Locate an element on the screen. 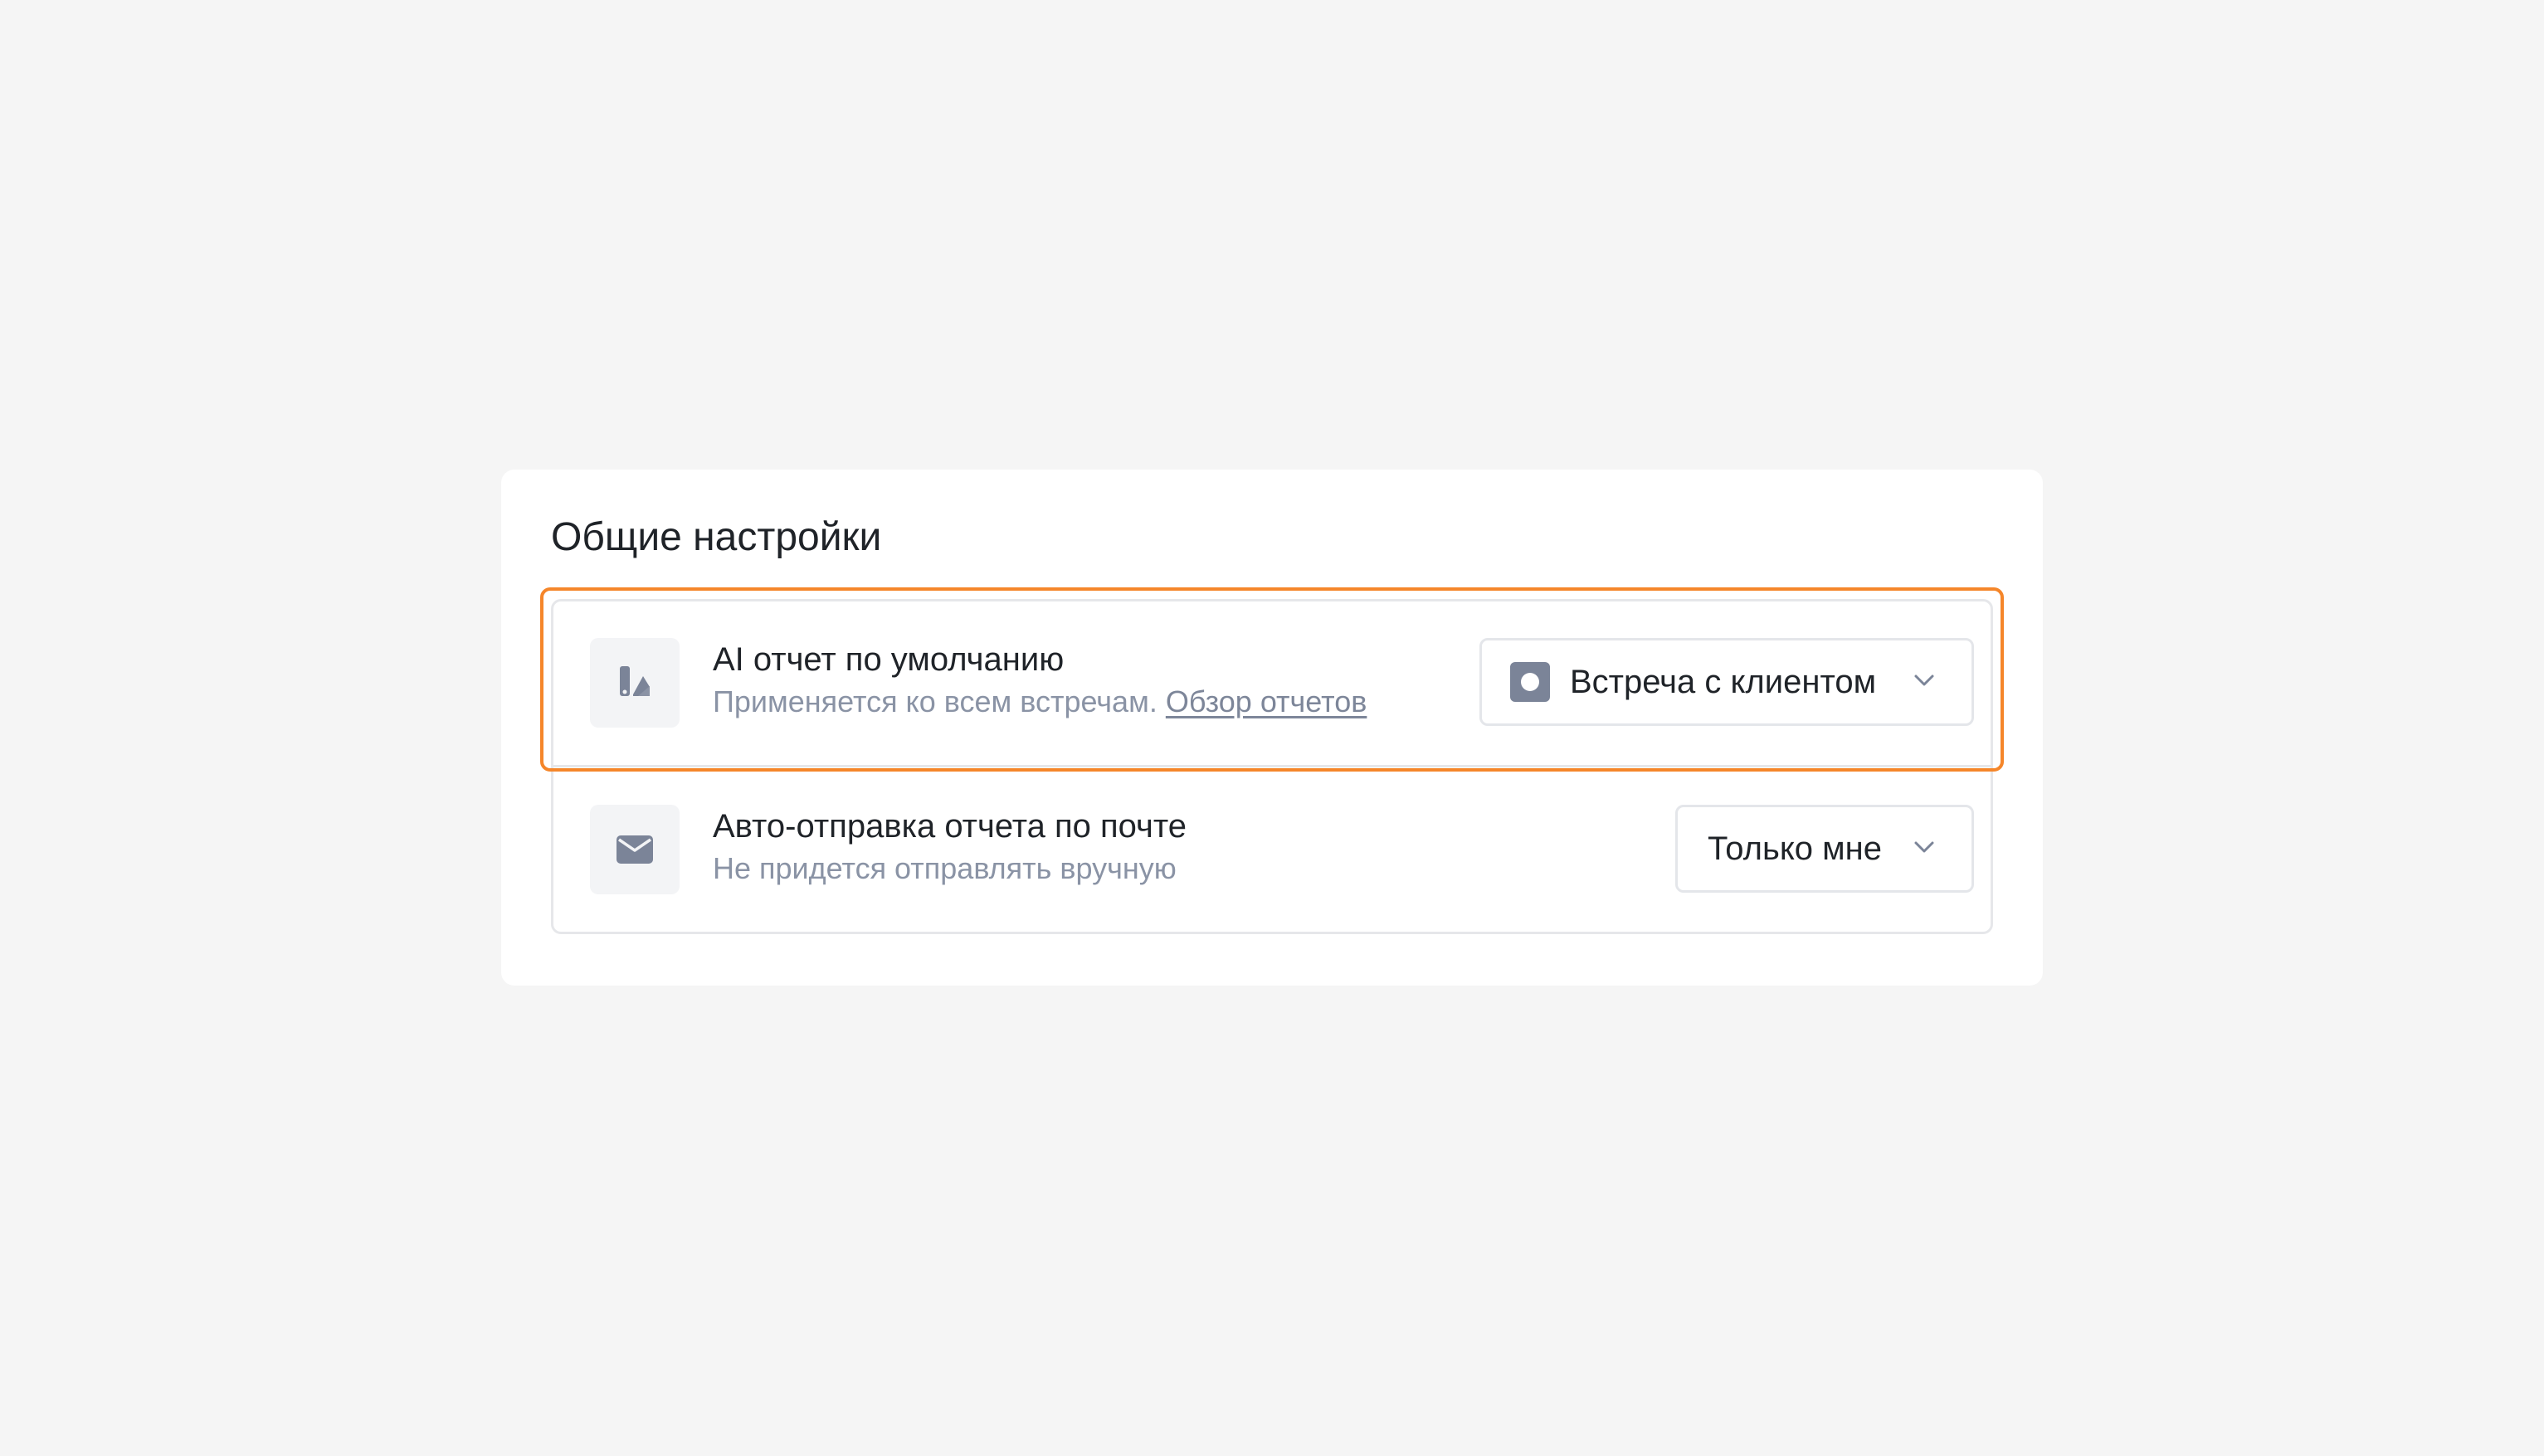 Image resolution: width=2544 pixels, height=1456 pixels. select-value: Только мне is located at coordinates (1795, 848).